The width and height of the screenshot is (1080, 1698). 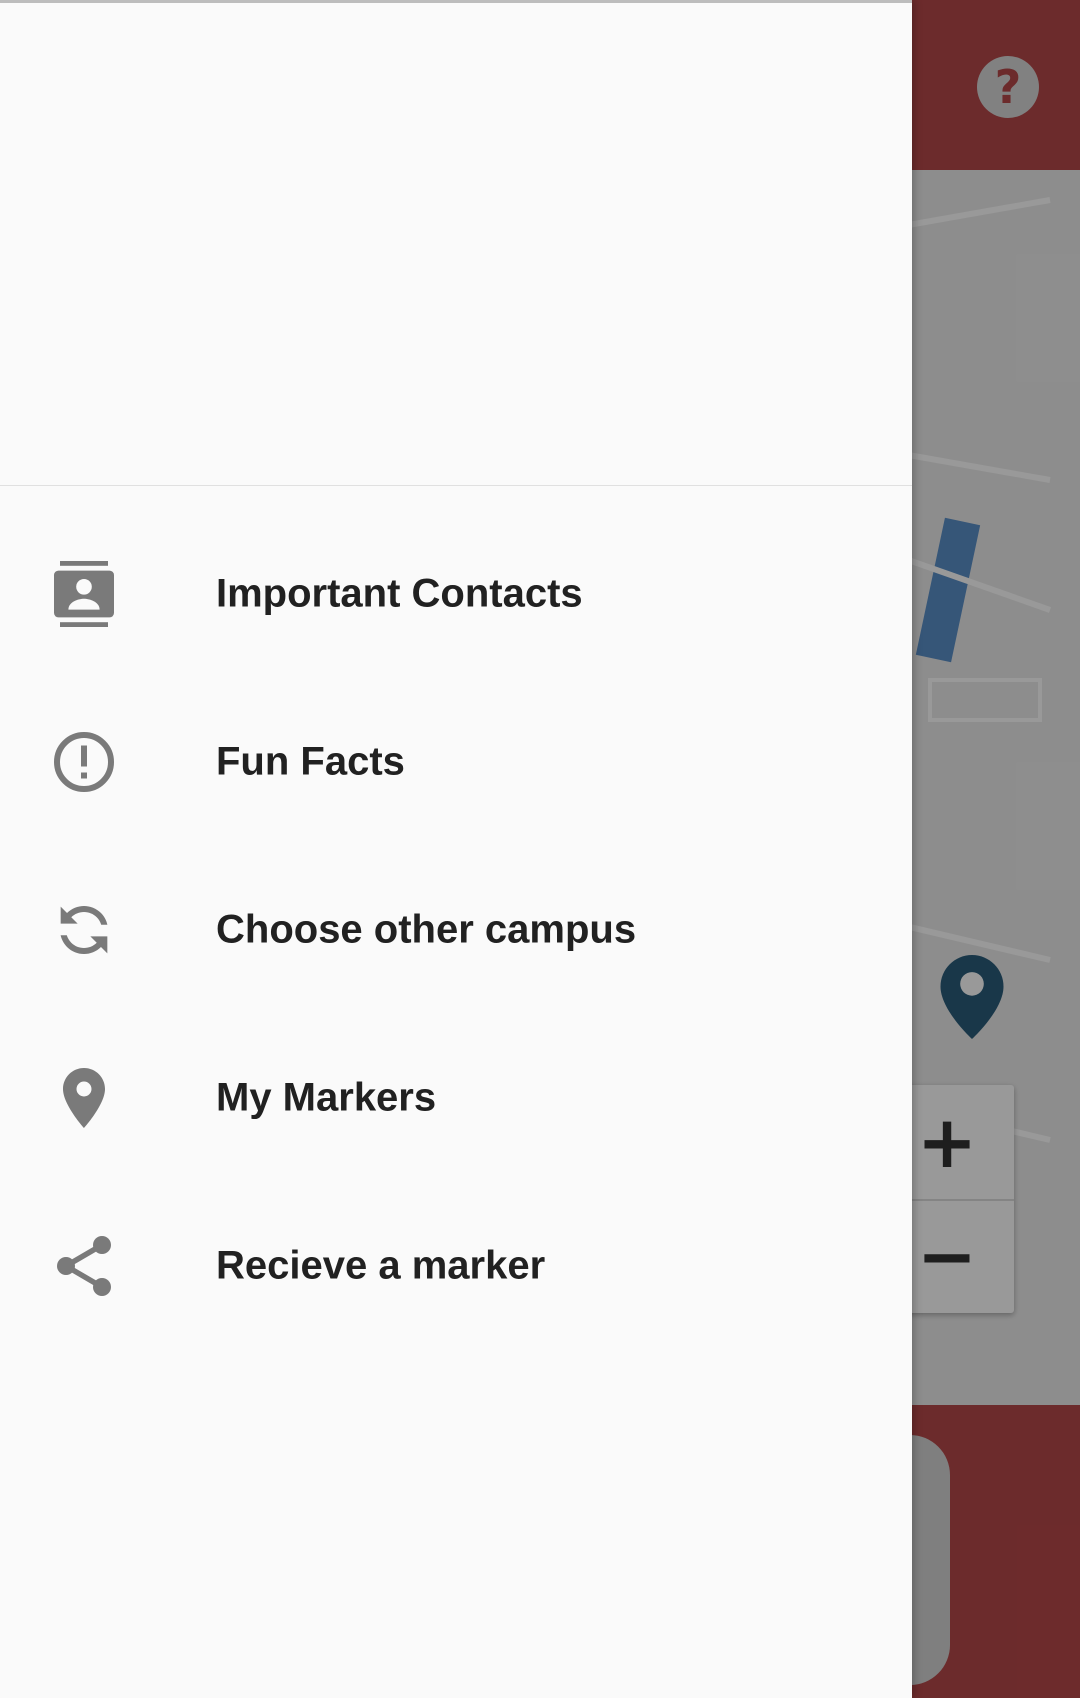 What do you see at coordinates (456, 762) in the screenshot?
I see `menu-item-fun-facts: Fun Facts` at bounding box center [456, 762].